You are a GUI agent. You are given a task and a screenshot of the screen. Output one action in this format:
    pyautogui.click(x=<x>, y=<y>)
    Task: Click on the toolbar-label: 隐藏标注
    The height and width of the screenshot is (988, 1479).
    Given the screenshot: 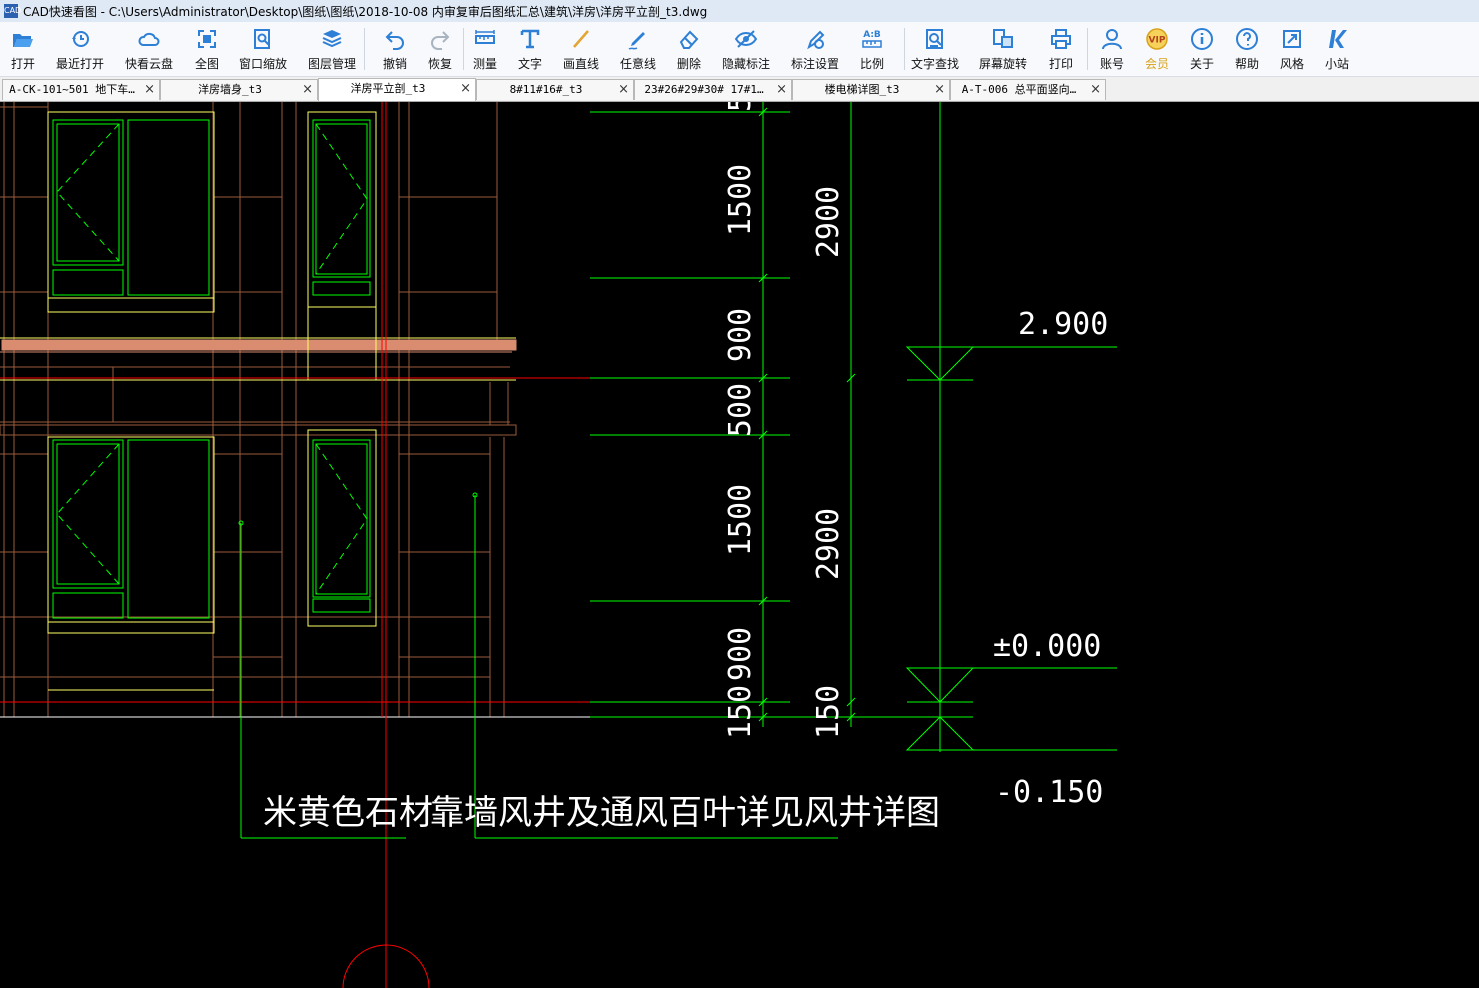 What is the action you would take?
    pyautogui.click(x=745, y=64)
    